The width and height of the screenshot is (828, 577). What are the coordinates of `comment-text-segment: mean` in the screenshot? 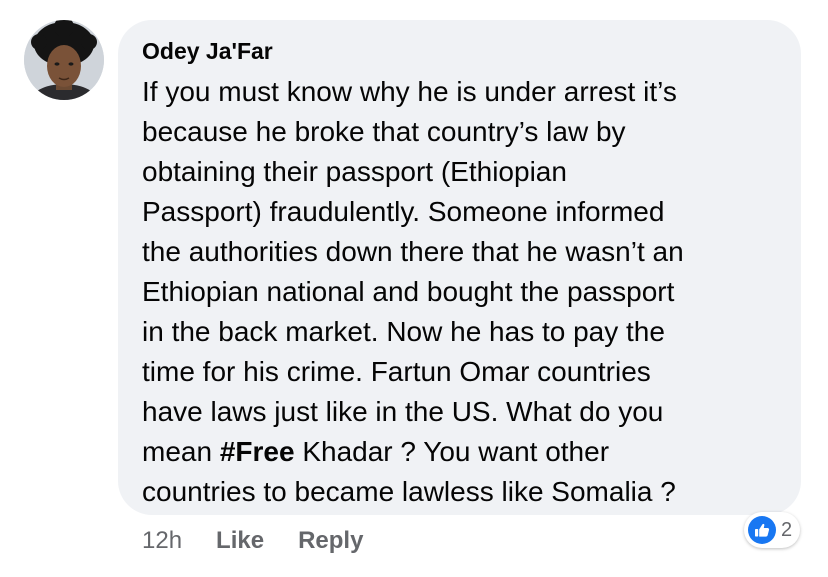 It's located at (181, 451).